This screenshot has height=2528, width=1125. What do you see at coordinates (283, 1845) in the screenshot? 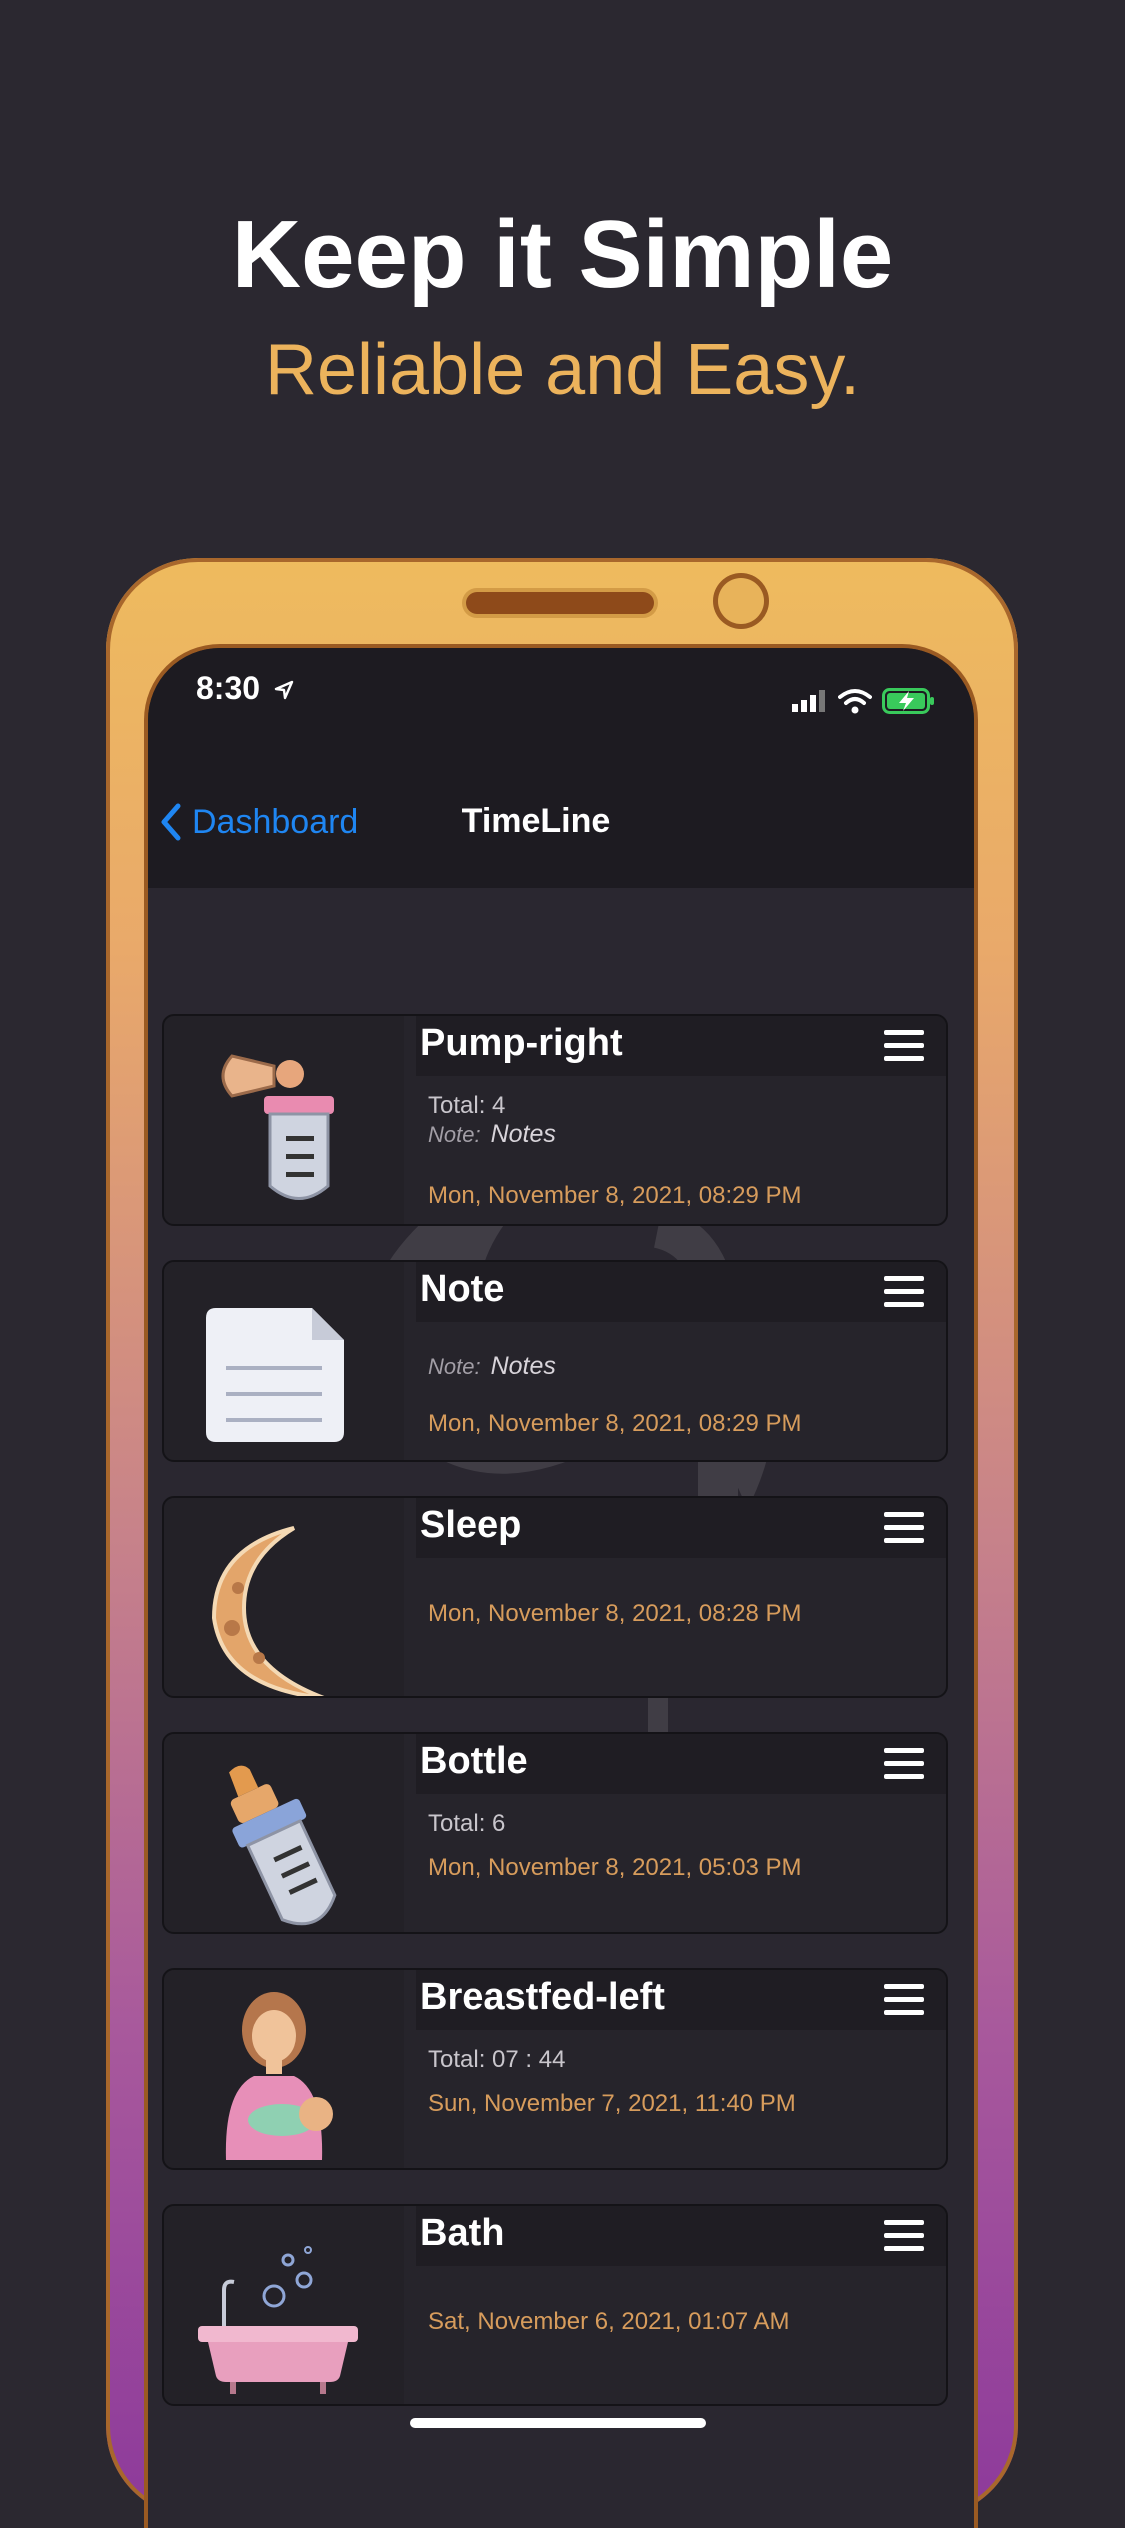
I see `baby-bottle-icon` at bounding box center [283, 1845].